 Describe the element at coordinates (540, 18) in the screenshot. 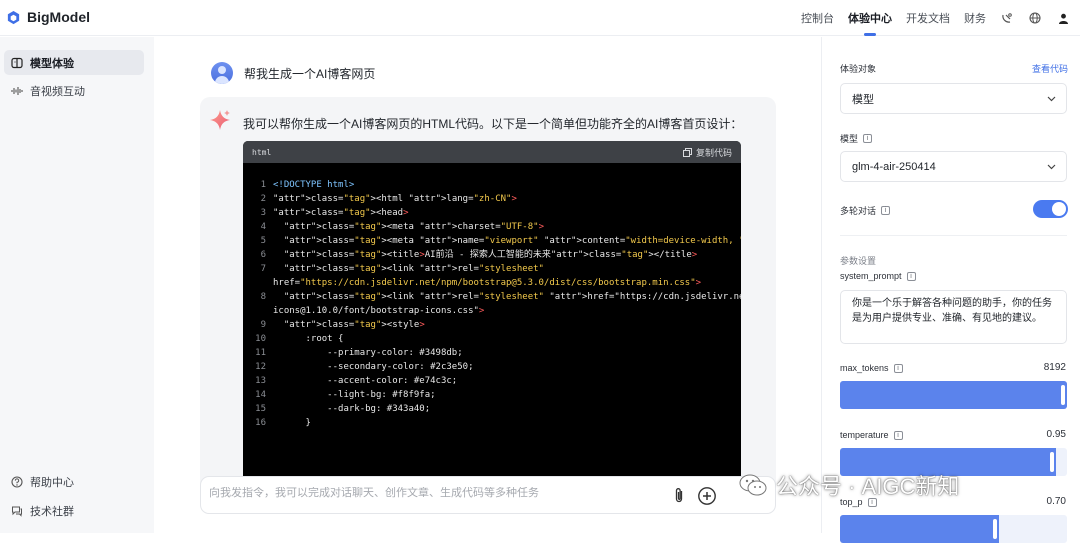

I see `top-bar: BigModel 控制台 体验中心 开发文档 财务` at that location.